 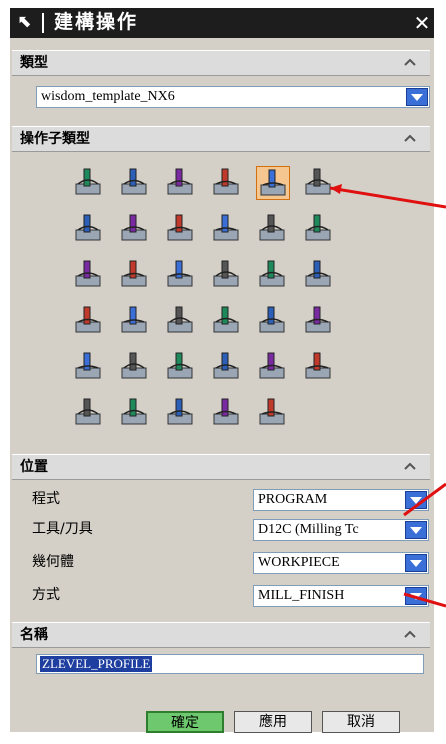 I want to click on apply-button: 應用, so click(x=273, y=722).